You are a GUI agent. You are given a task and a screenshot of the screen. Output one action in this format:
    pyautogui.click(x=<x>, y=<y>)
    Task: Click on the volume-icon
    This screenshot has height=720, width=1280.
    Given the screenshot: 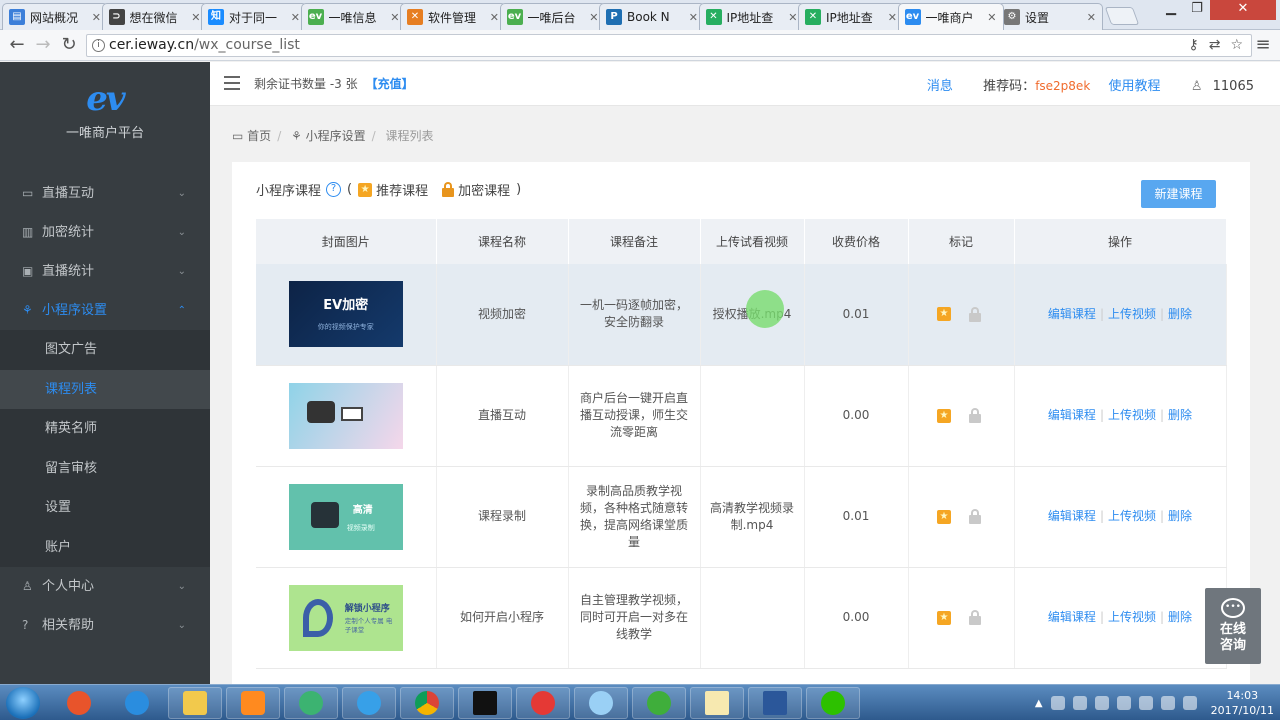 What is the action you would take?
    pyautogui.click(x=1189, y=703)
    